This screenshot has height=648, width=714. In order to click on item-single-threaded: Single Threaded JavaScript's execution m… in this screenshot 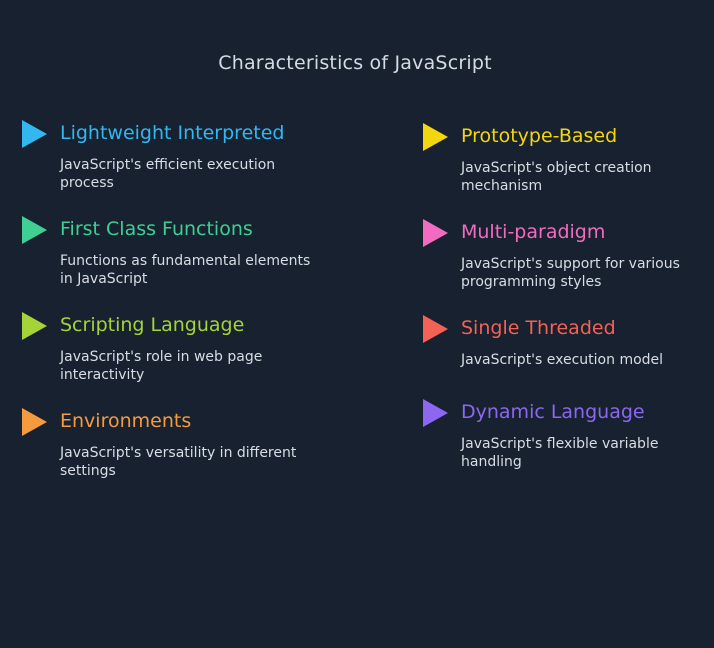, I will do `click(568, 342)`.